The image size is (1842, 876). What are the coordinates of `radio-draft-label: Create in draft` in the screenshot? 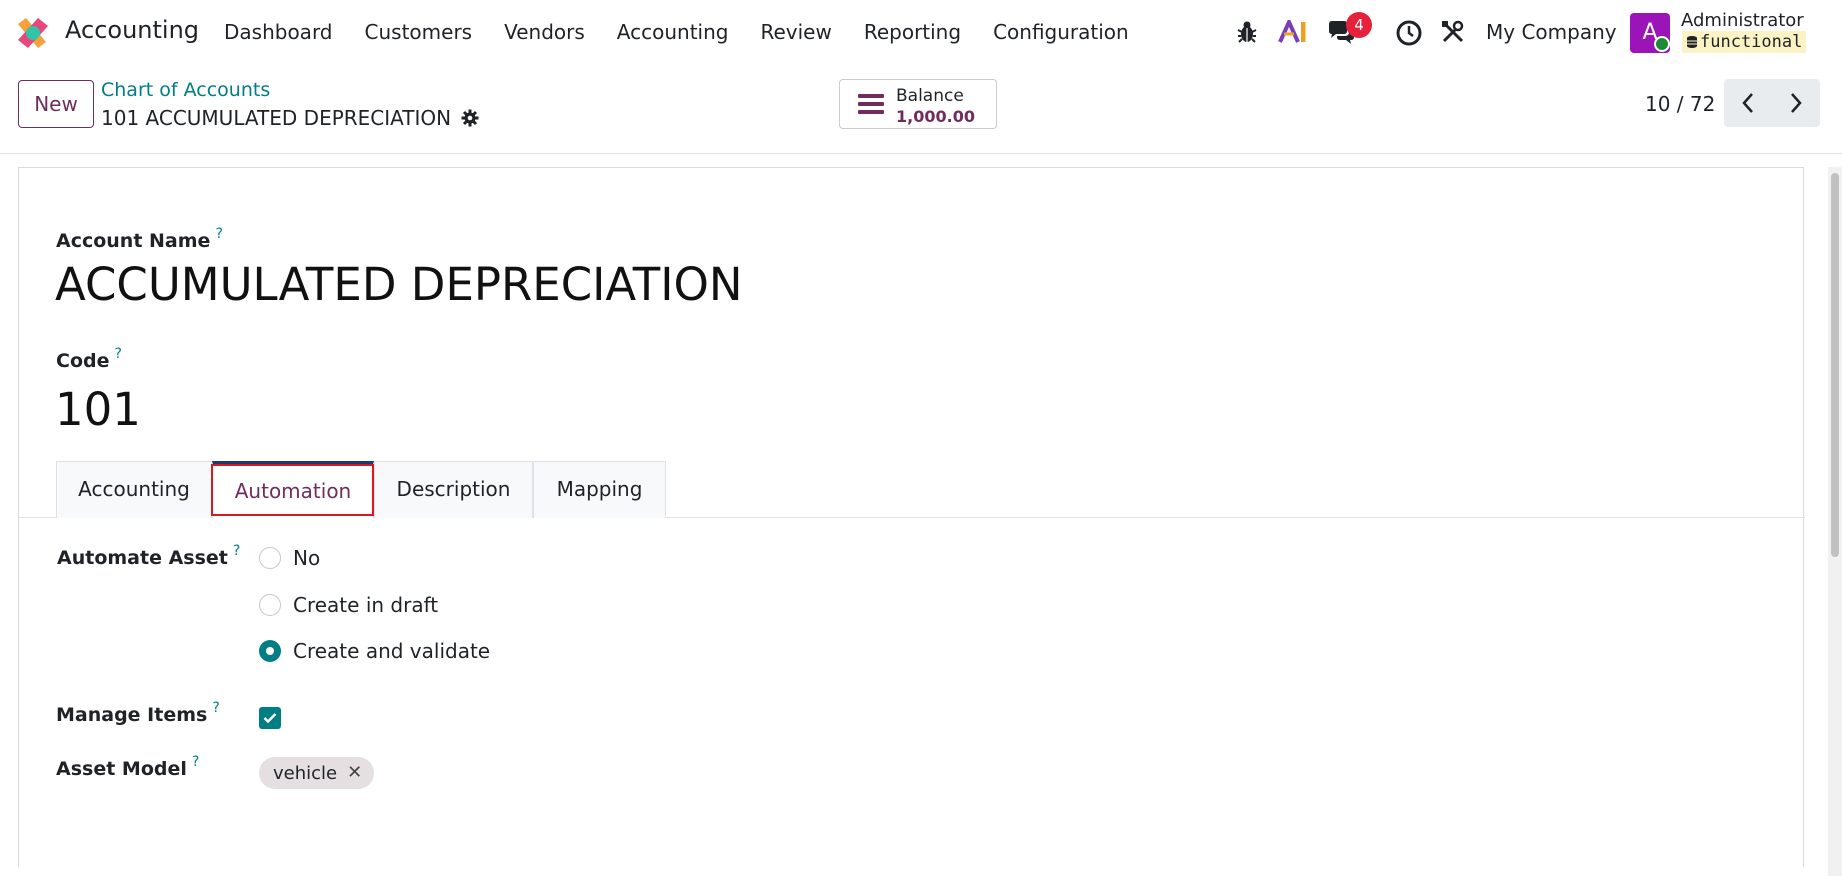 It's located at (365, 605).